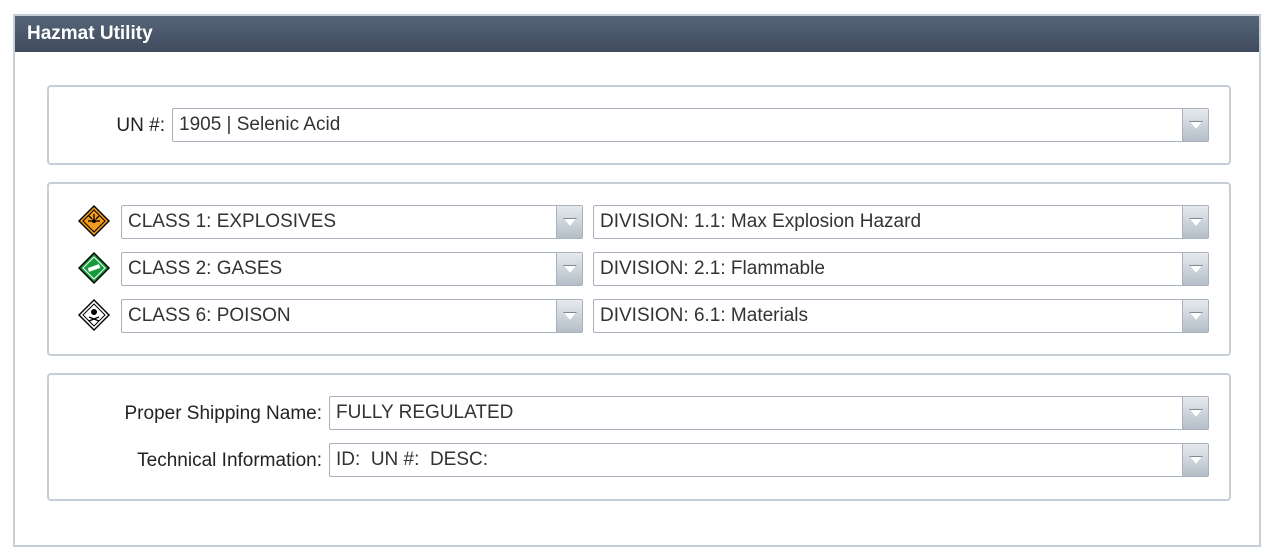 The image size is (1273, 559). I want to click on technical-information-value: ID: UN #: DESC:, so click(412, 459).